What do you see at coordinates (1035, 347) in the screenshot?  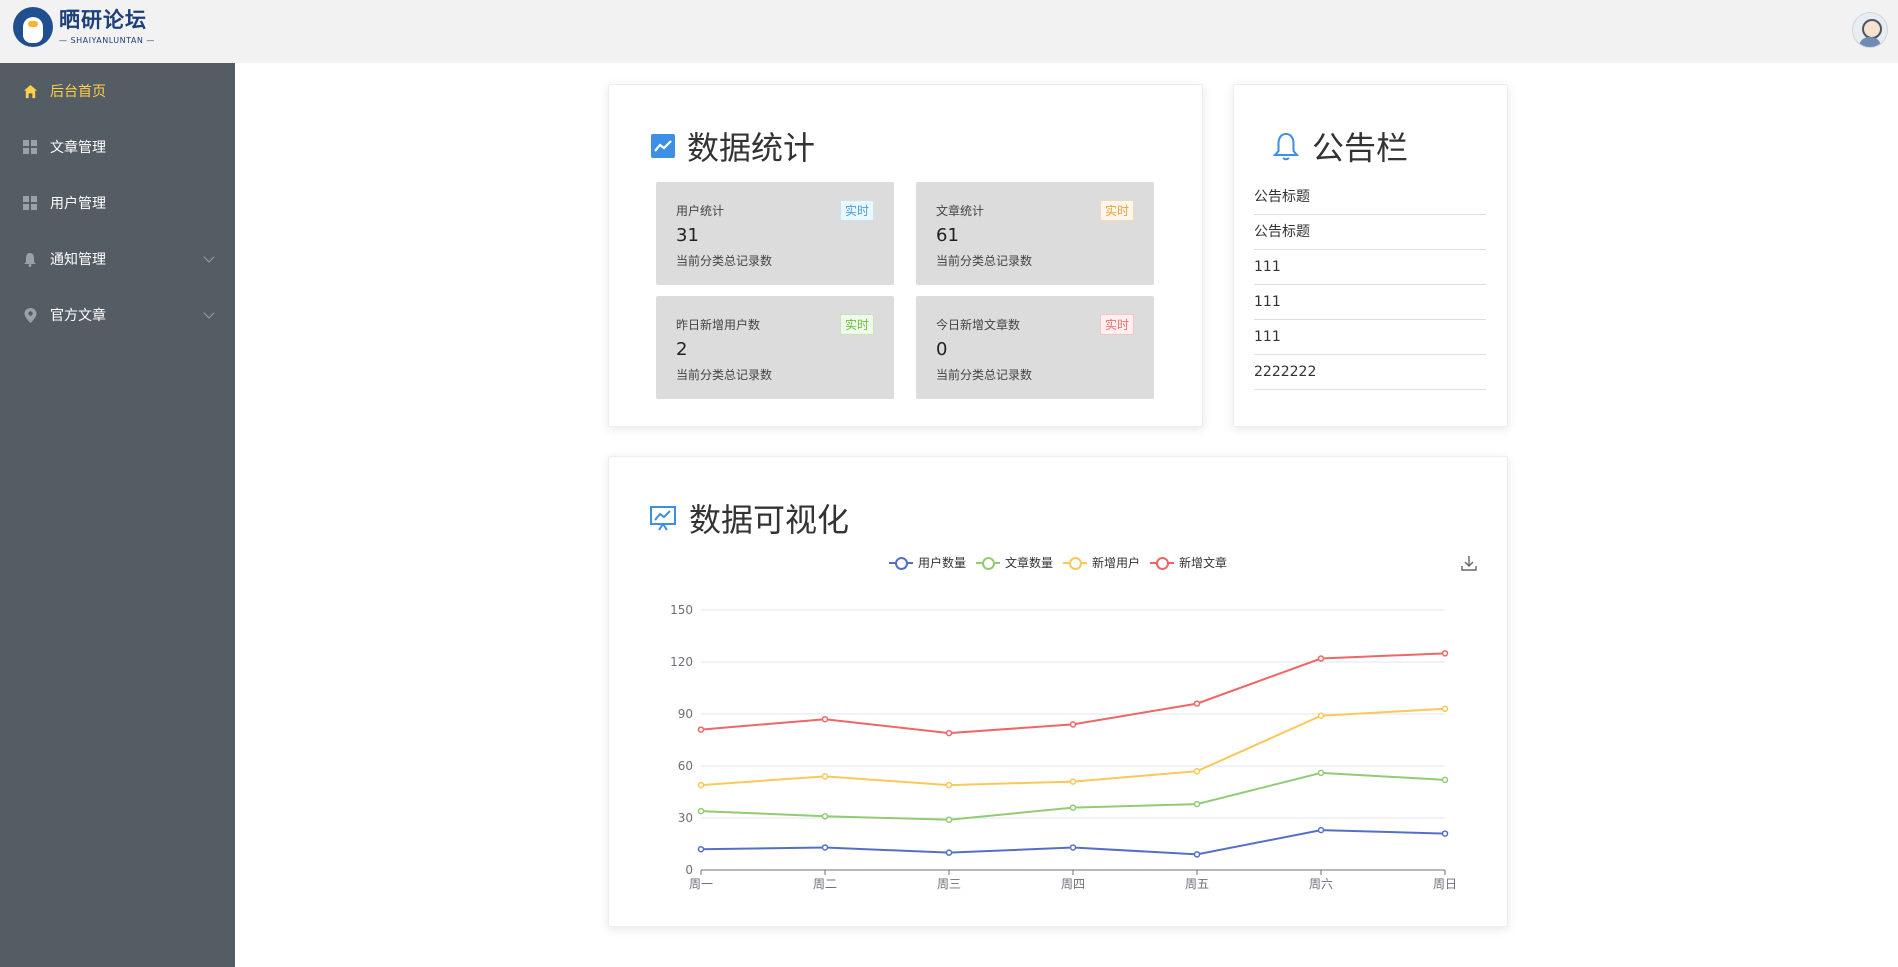 I see `stat-card-new-articles: 今日新增文章数 实时 0 当前分类总记录数` at bounding box center [1035, 347].